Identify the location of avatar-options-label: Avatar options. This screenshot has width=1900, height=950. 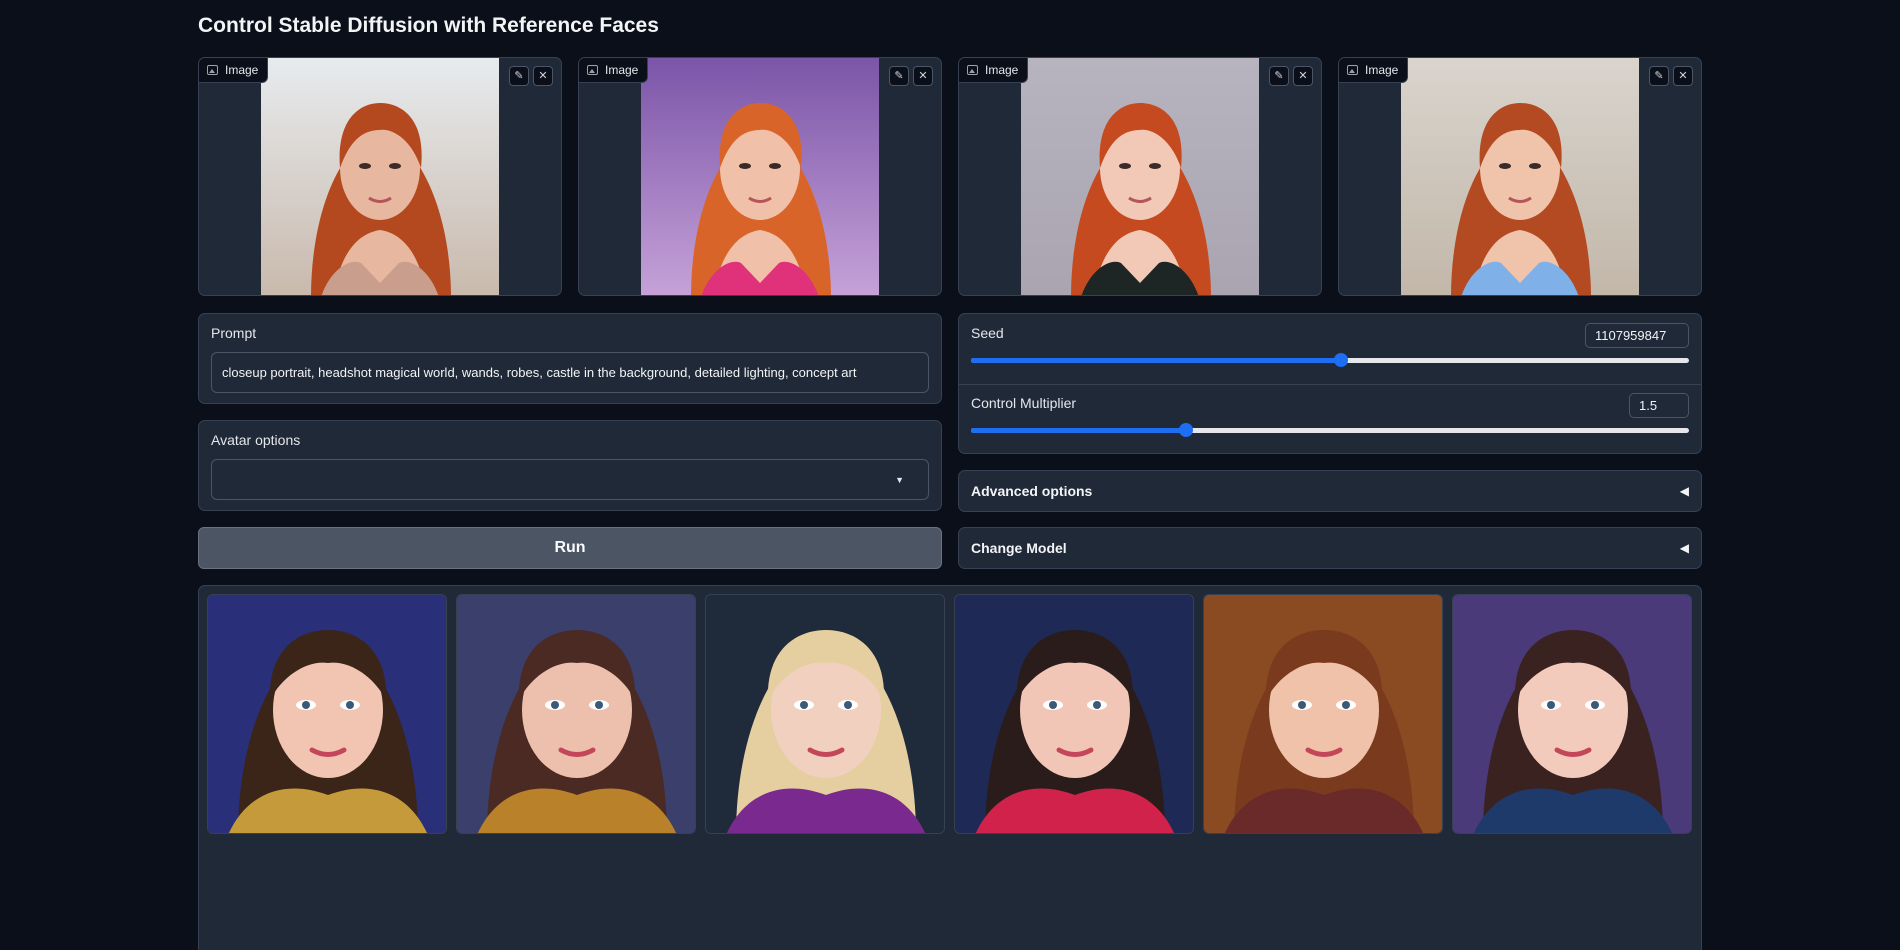
(256, 440).